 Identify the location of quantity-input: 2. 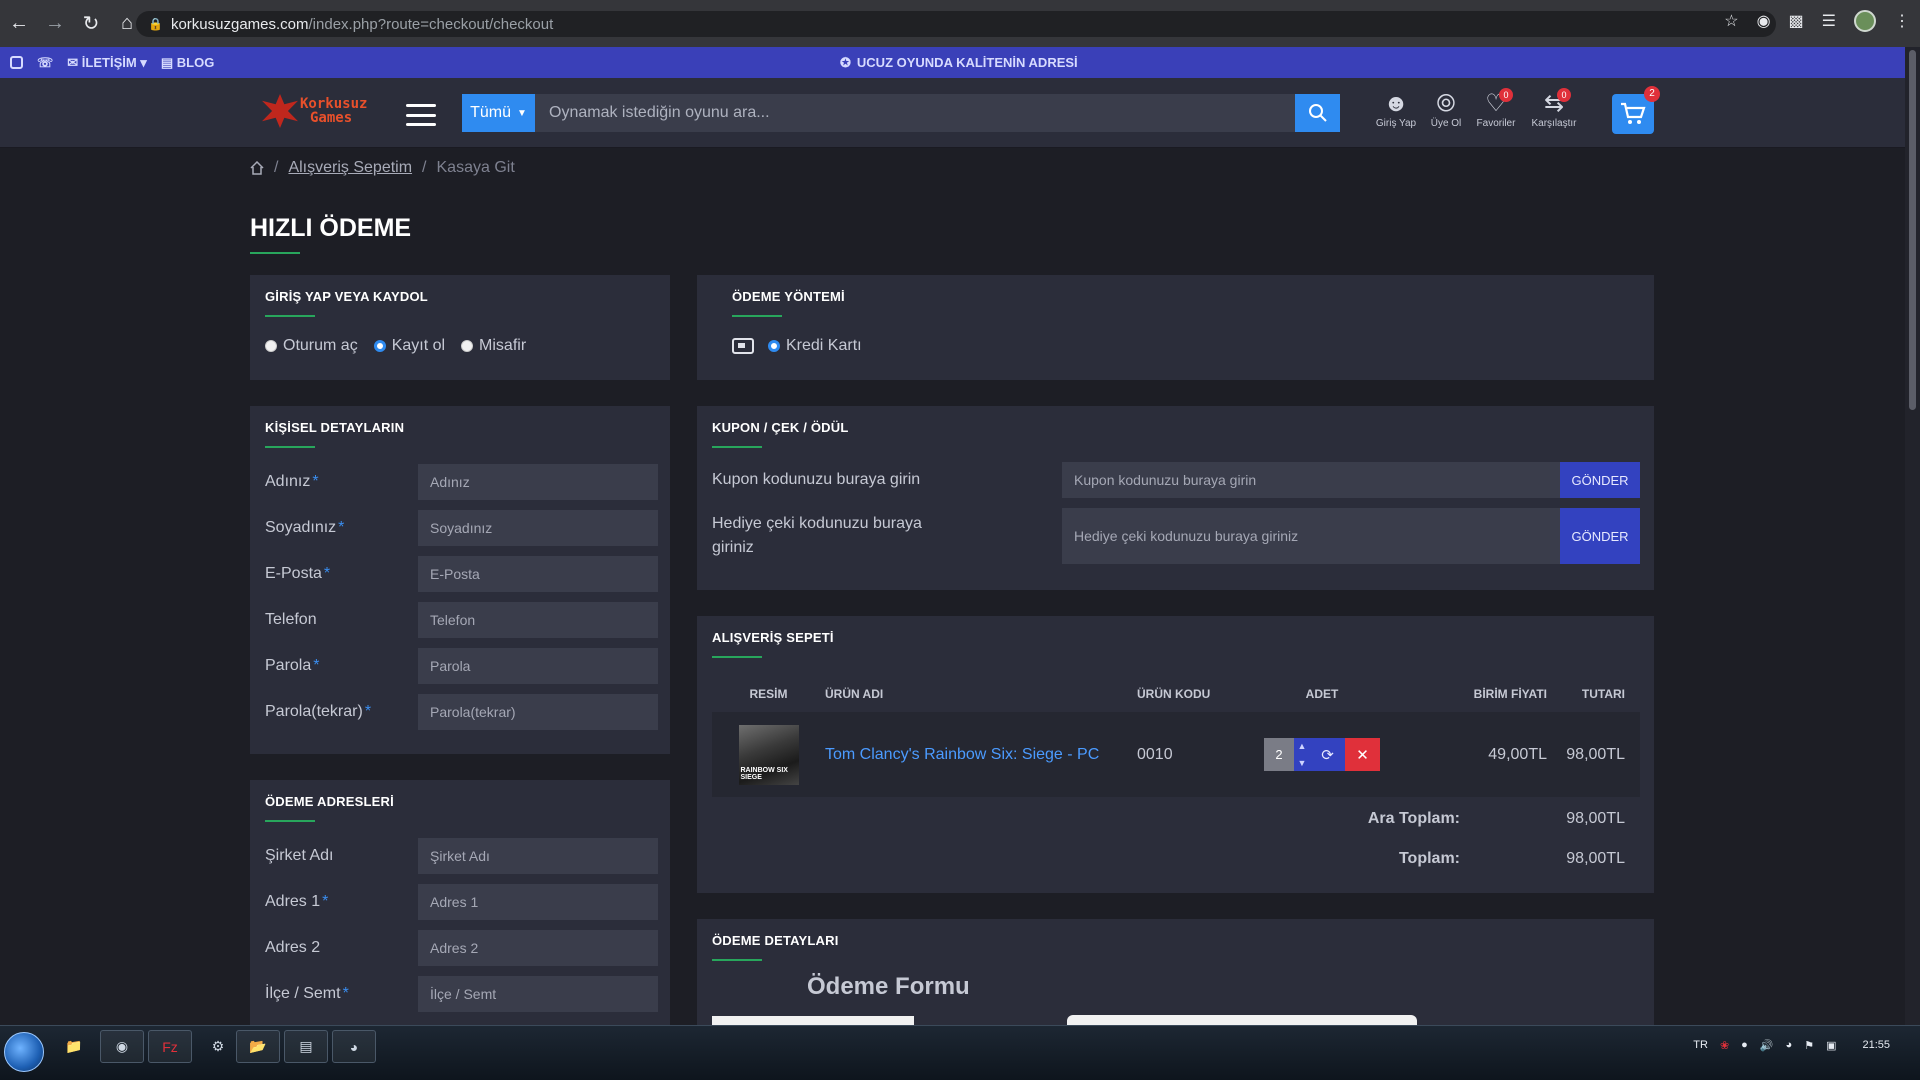
(1279, 754).